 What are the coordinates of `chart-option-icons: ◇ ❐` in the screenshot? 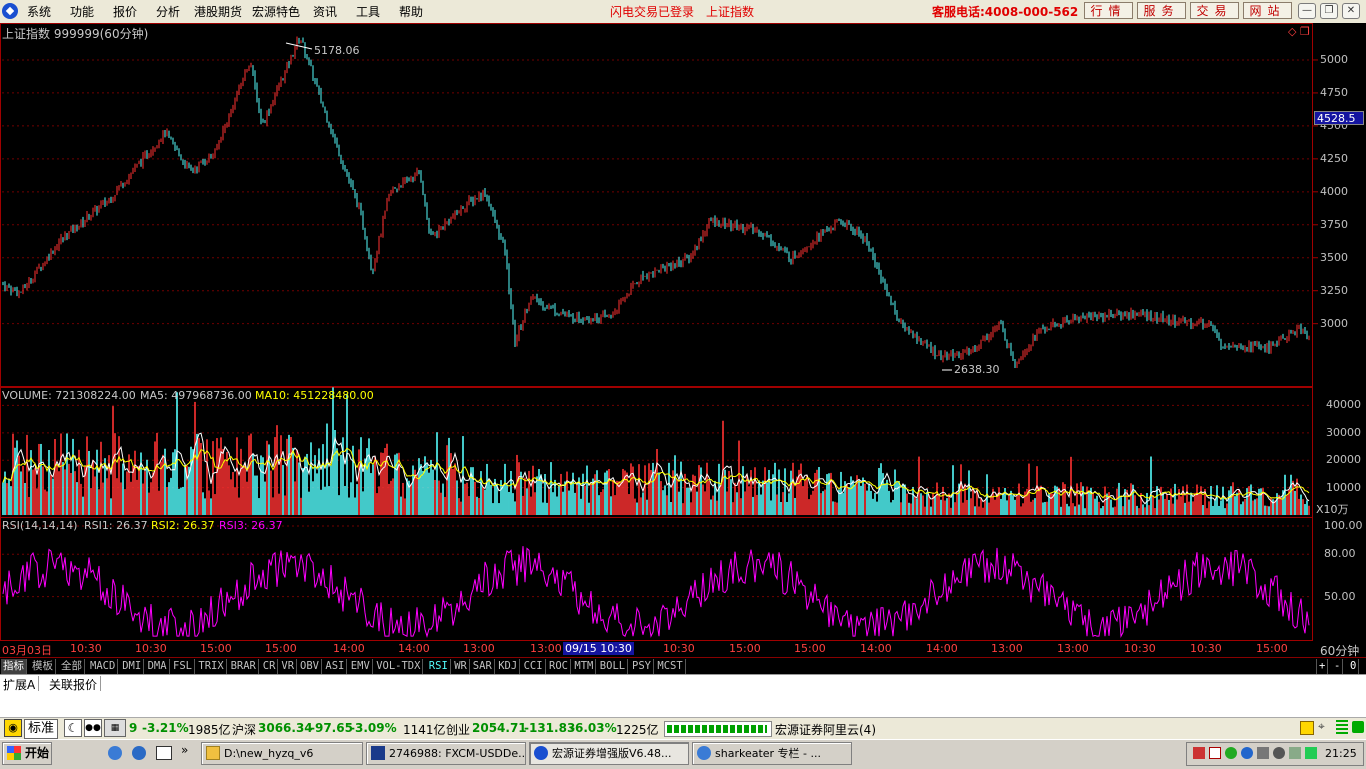 It's located at (1299, 31).